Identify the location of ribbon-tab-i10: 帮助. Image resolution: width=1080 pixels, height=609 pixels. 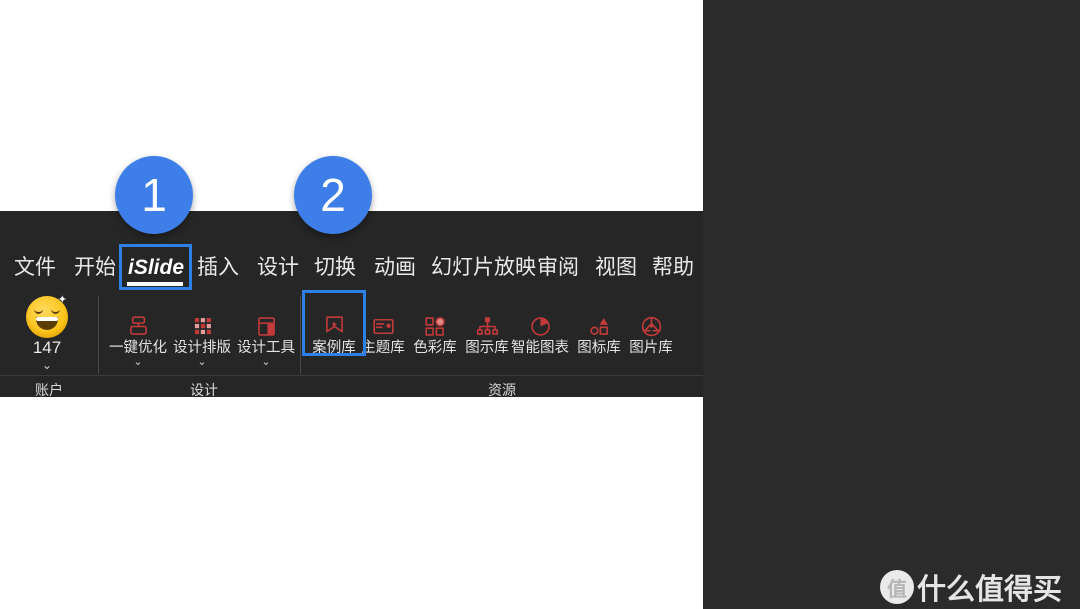
(673, 268).